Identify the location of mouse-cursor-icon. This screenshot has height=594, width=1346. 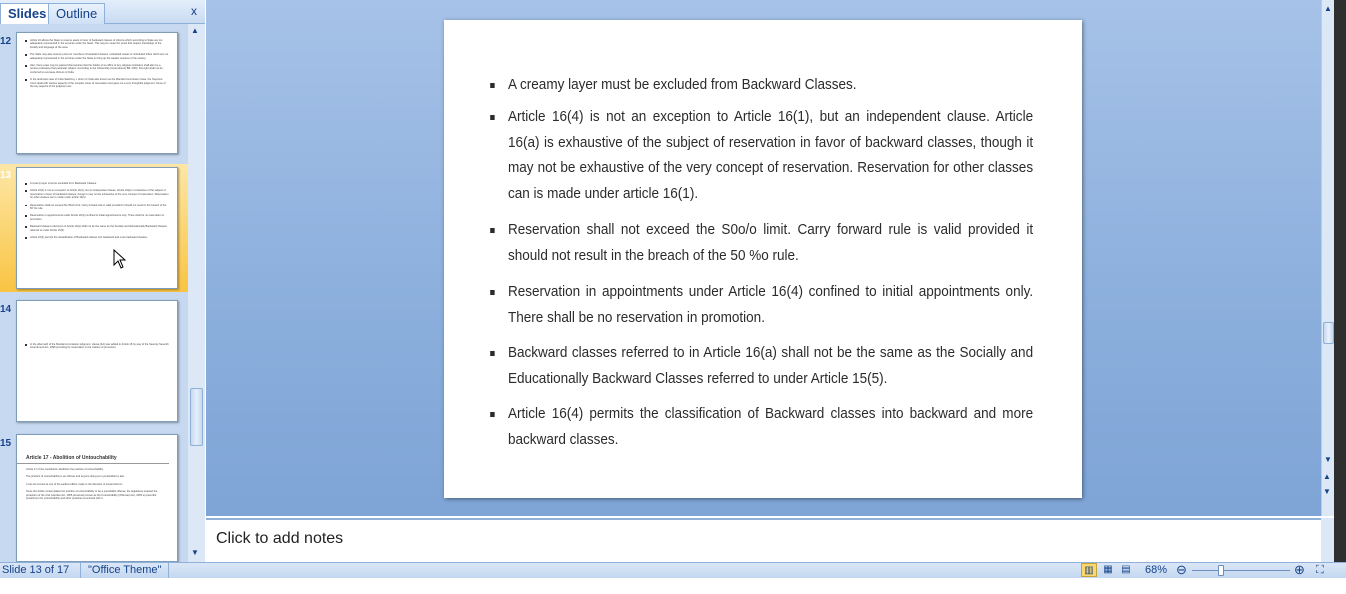
(120, 259).